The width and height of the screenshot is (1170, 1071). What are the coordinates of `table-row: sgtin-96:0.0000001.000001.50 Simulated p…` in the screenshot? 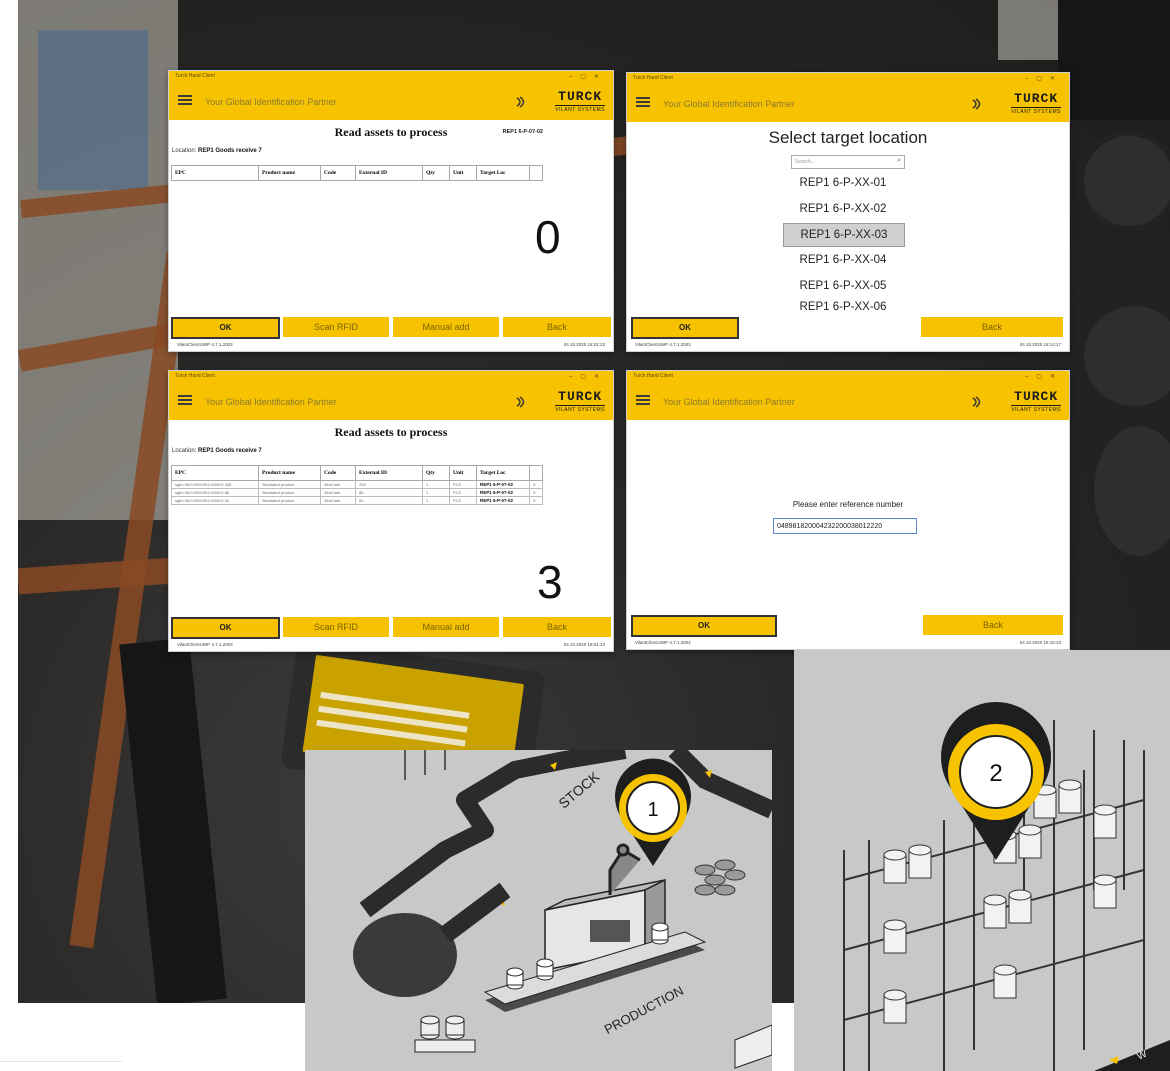 It's located at (357, 500).